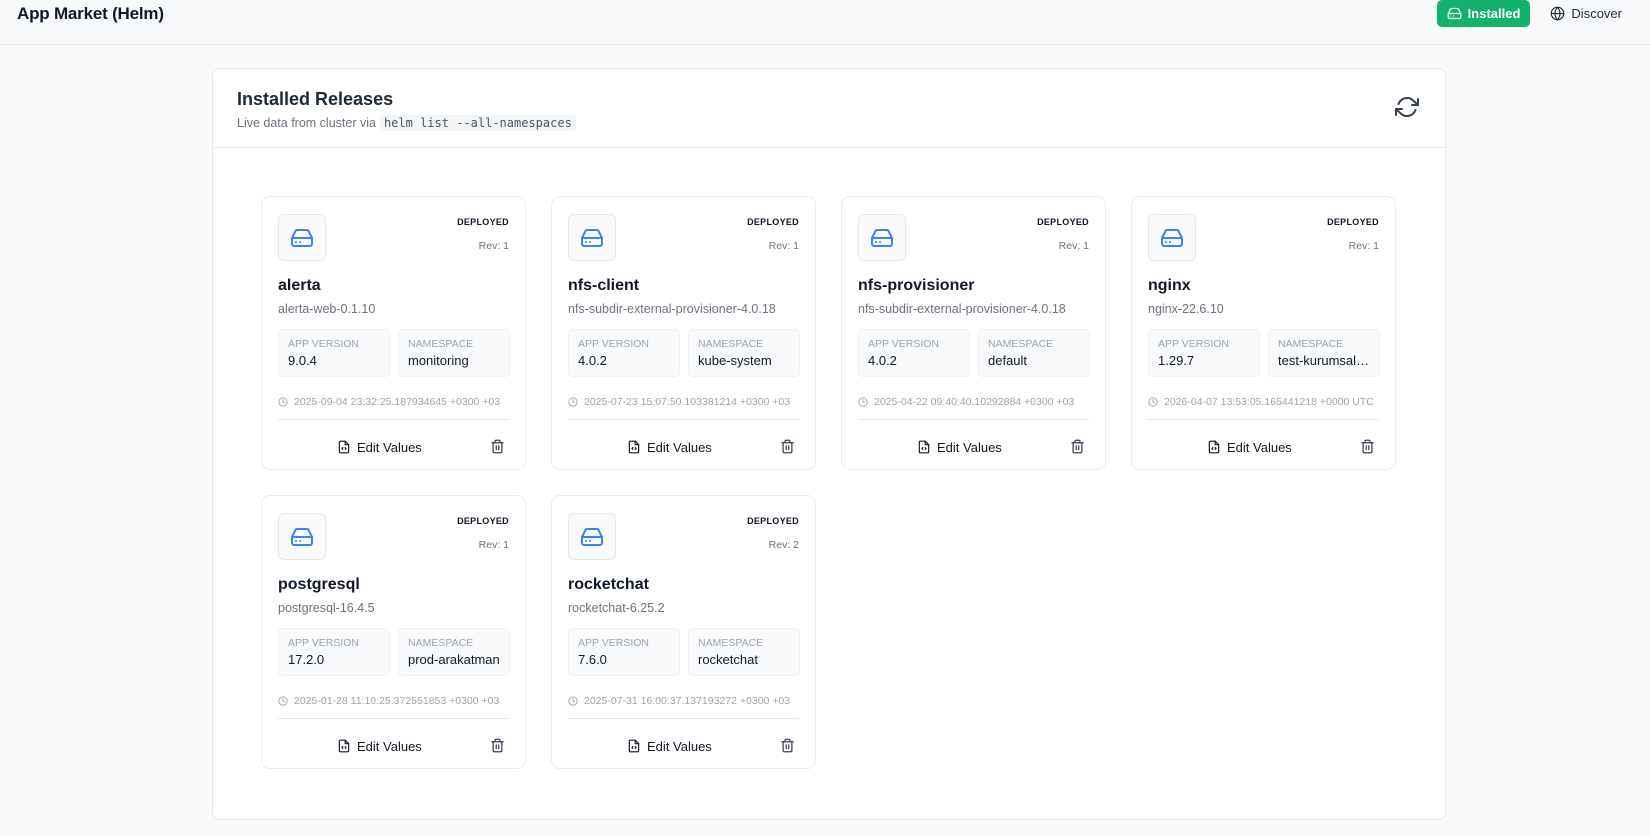  Describe the element at coordinates (687, 402) in the screenshot. I see `updated-text: 2025-07-23 15:07:50.103381214 +0300 +03` at that location.